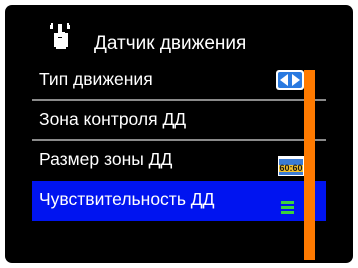  I want to click on direction-arrows-icon, so click(290, 80).